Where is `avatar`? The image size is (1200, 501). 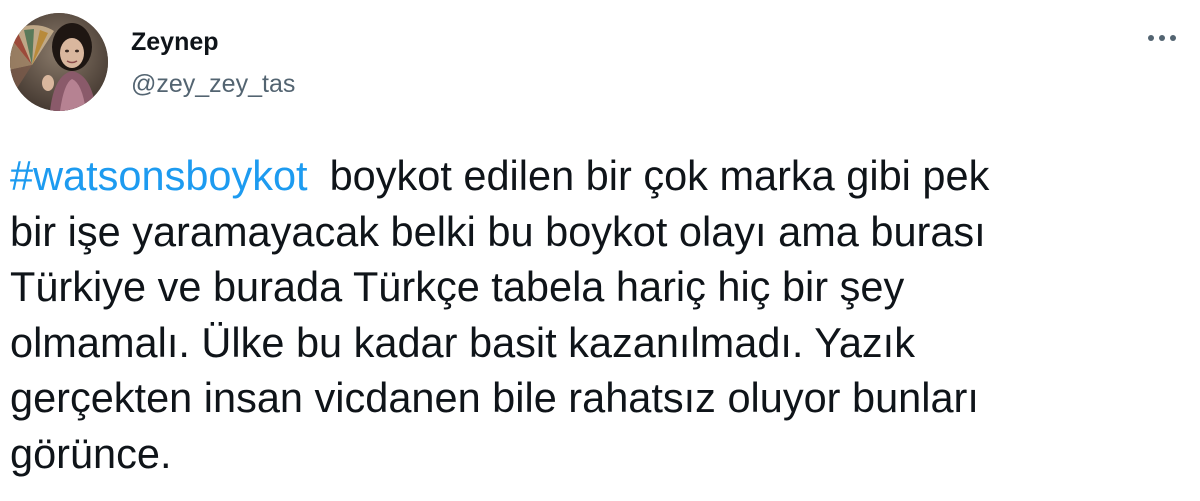 avatar is located at coordinates (59, 62).